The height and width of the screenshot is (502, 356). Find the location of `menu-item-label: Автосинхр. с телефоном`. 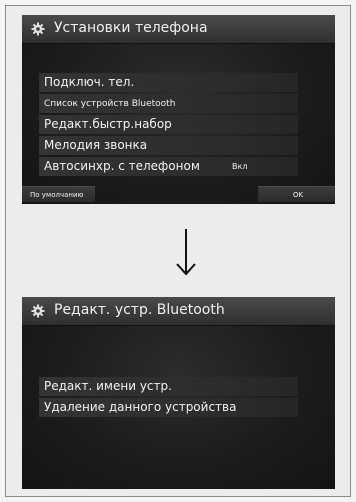

menu-item-label: Автосинхр. с телефоном is located at coordinates (122, 166).